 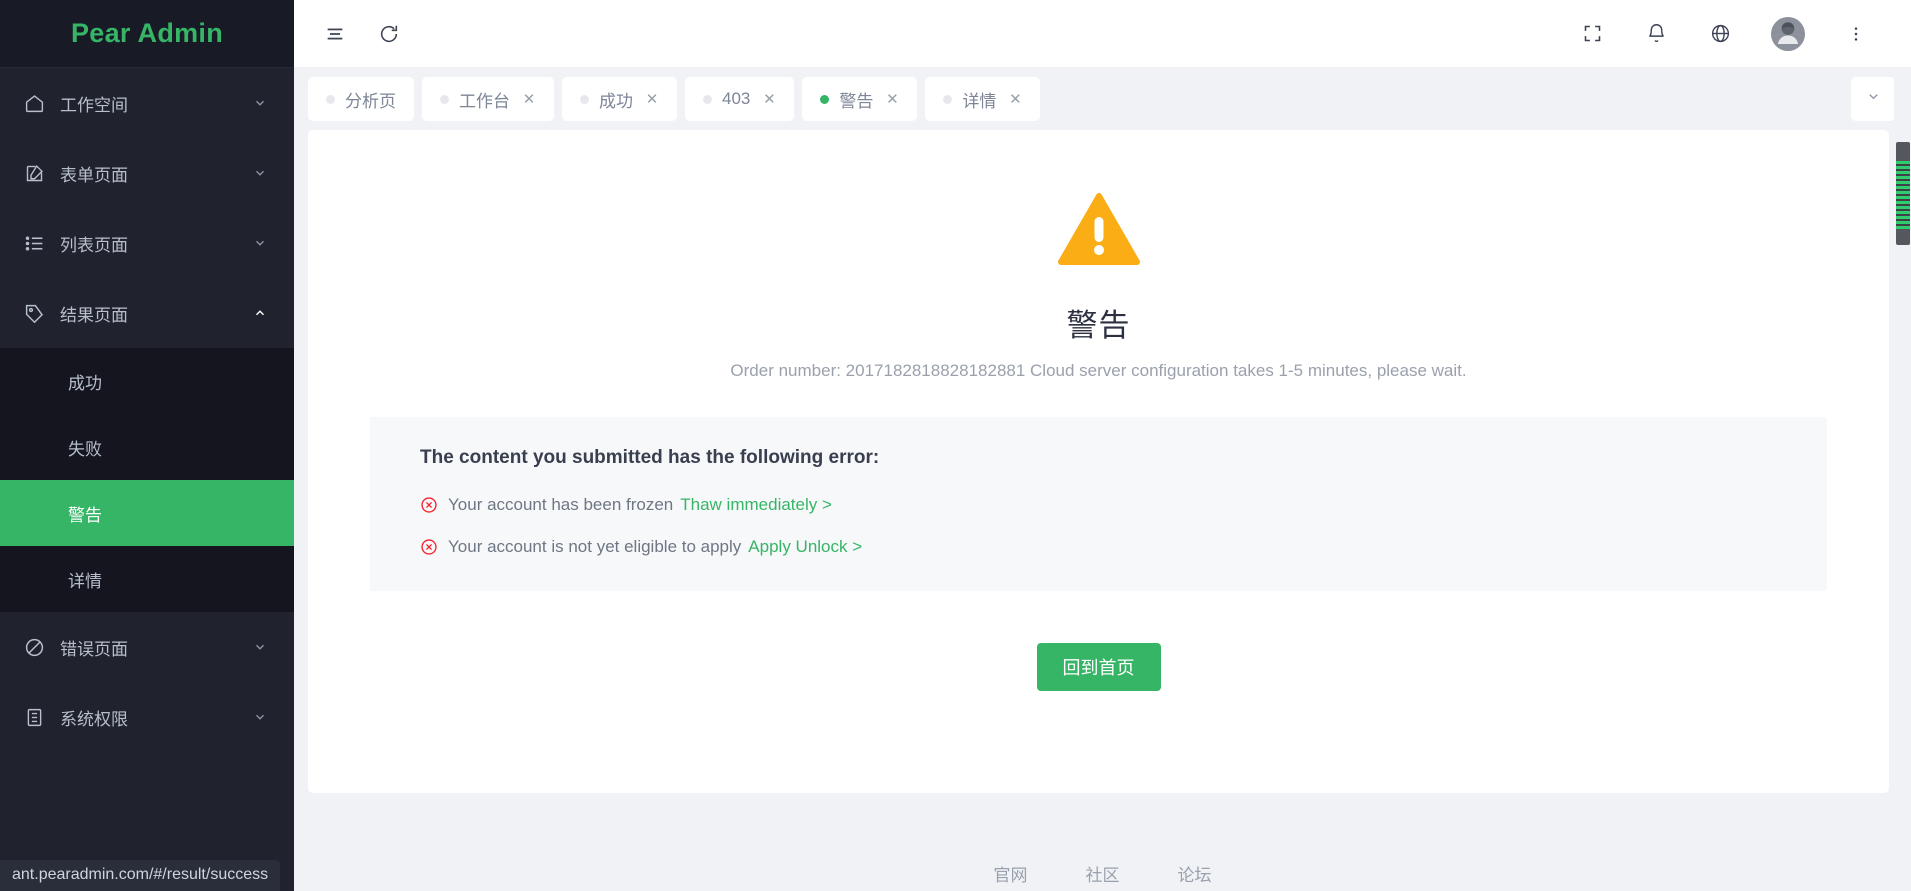 I want to click on sidebar-subitem-label: 失败, so click(x=85, y=449).